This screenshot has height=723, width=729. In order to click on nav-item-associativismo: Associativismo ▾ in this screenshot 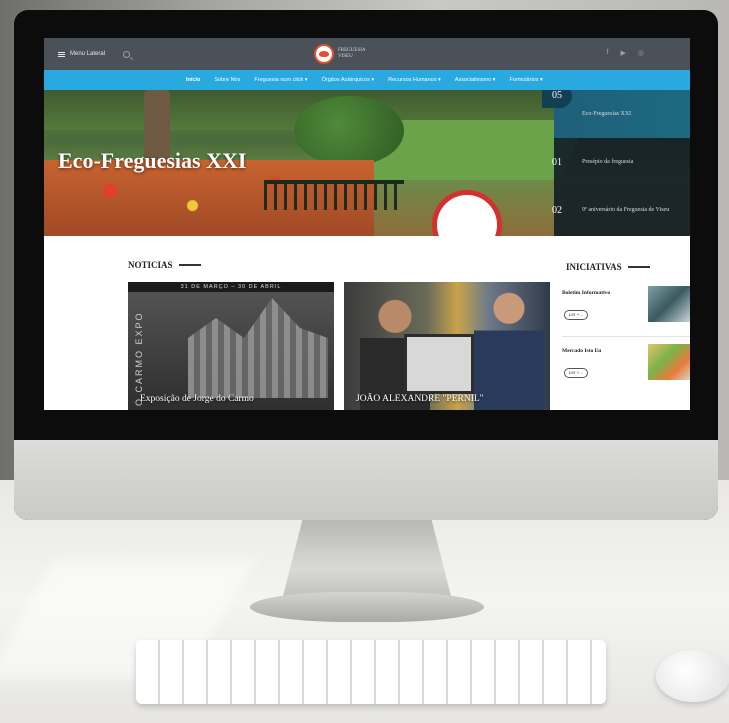, I will do `click(475, 80)`.